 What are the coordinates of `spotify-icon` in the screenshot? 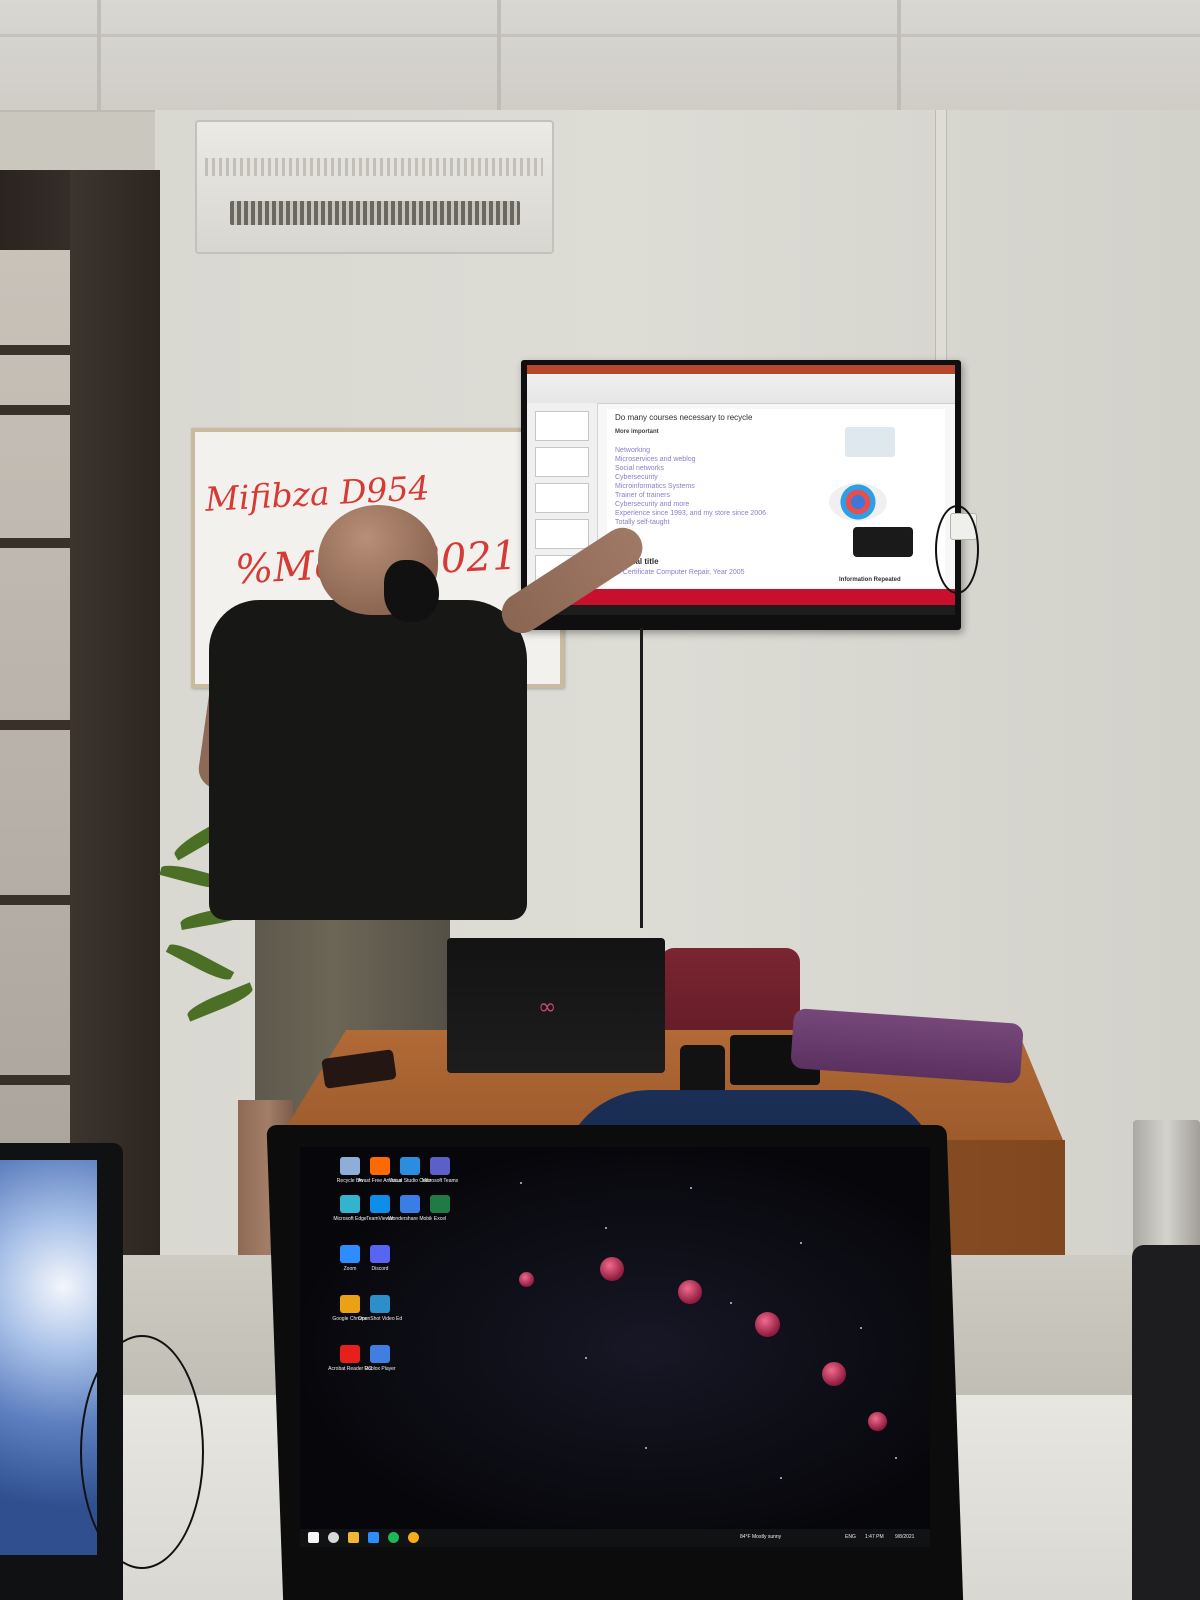 It's located at (393, 1537).